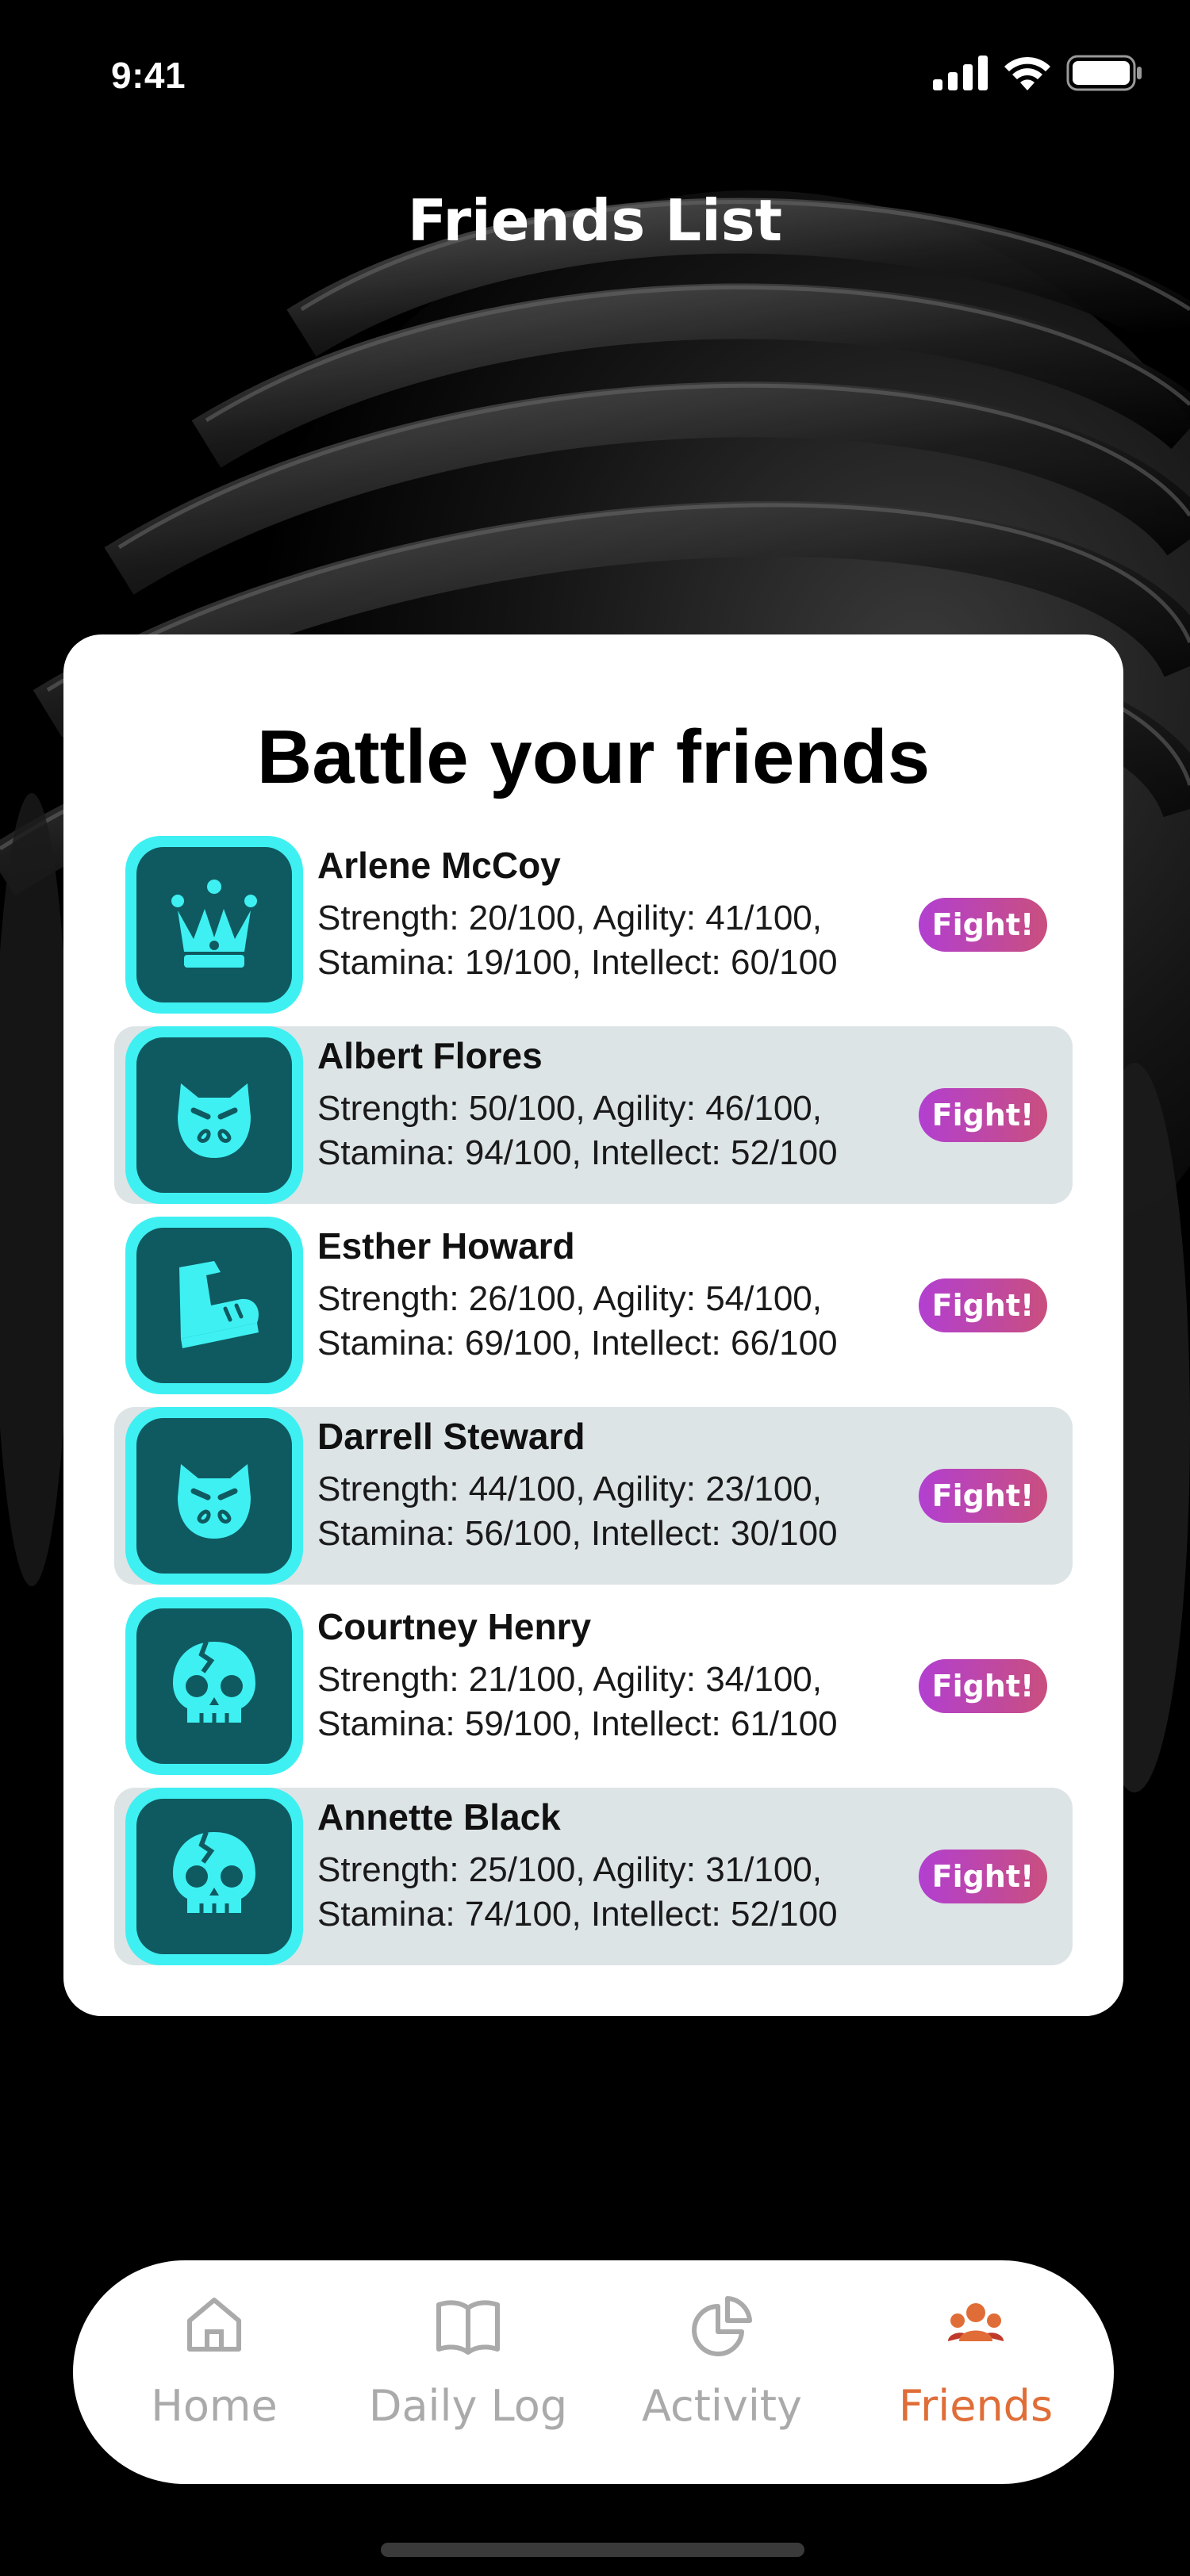  What do you see at coordinates (148, 75) in the screenshot?
I see `status-bar-time: 9:41` at bounding box center [148, 75].